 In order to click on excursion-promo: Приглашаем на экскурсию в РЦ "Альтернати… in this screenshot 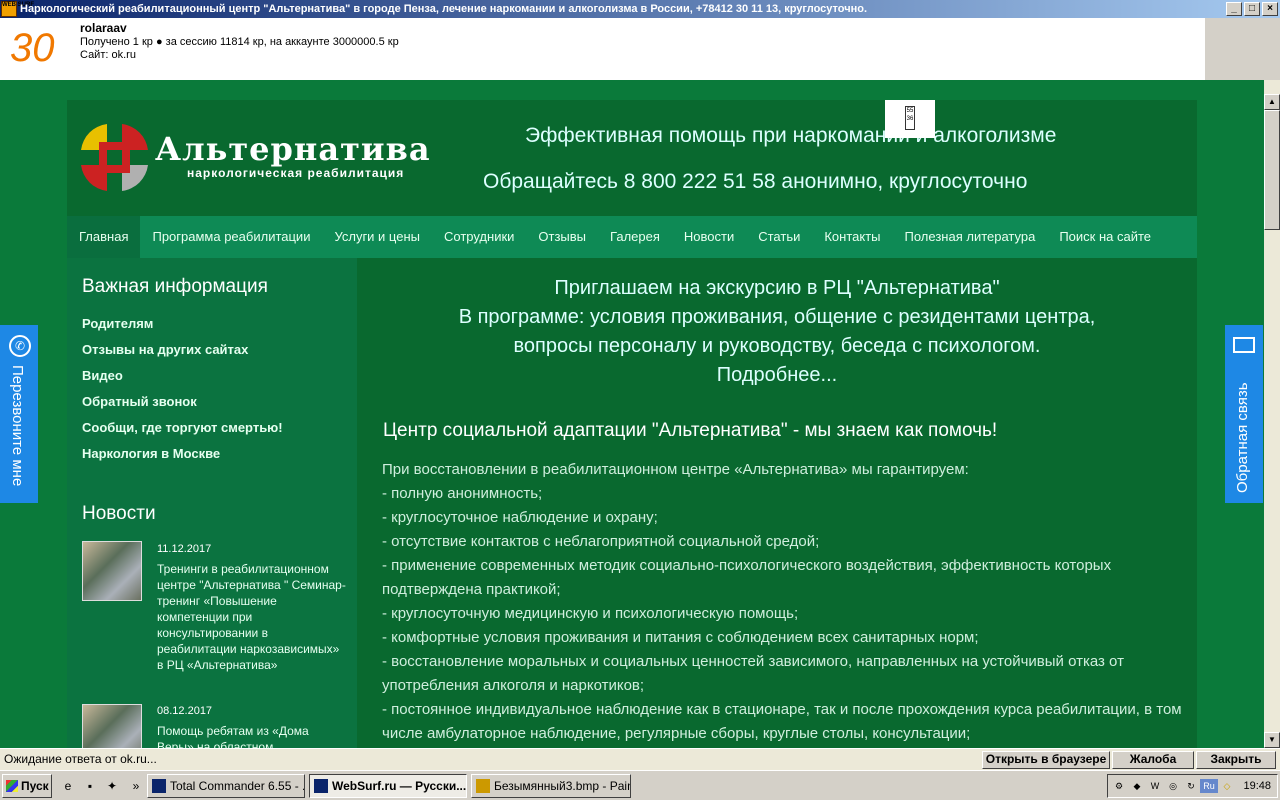, I will do `click(777, 332)`.